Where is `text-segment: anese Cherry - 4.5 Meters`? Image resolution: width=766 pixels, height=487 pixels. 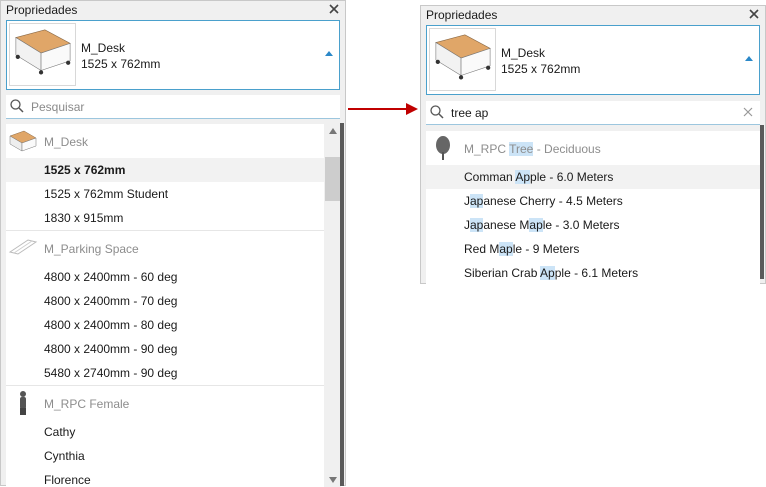
text-segment: anese Cherry - 4.5 Meters is located at coordinates (553, 201).